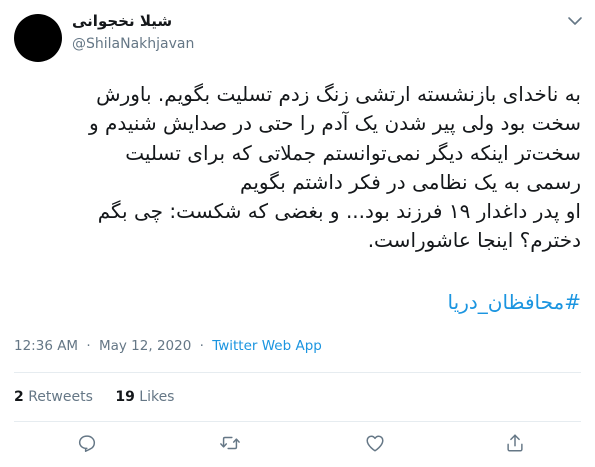 The width and height of the screenshot is (595, 467). What do you see at coordinates (38, 38) in the screenshot?
I see `avatar` at bounding box center [38, 38].